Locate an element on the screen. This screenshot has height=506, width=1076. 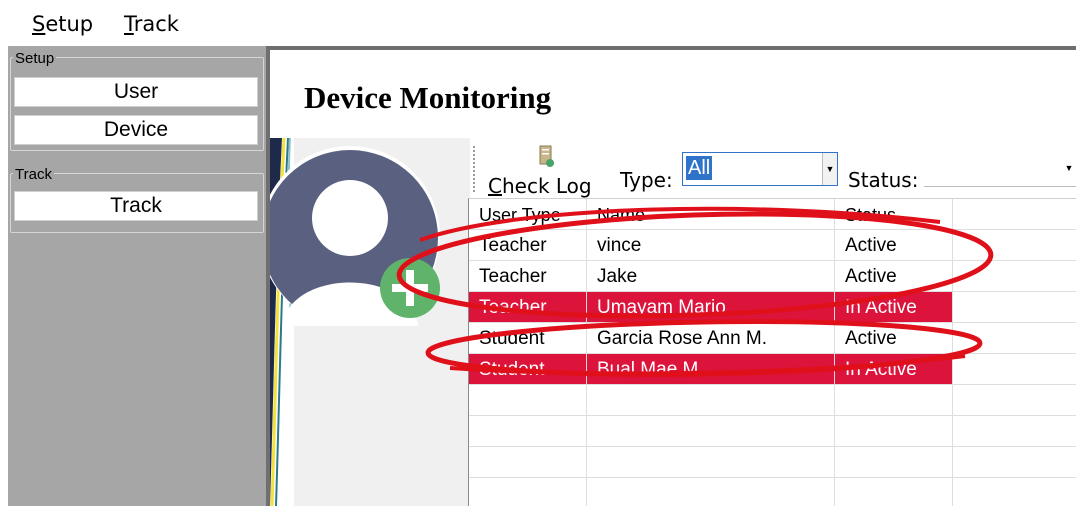
menu-track: Track is located at coordinates (151, 24).